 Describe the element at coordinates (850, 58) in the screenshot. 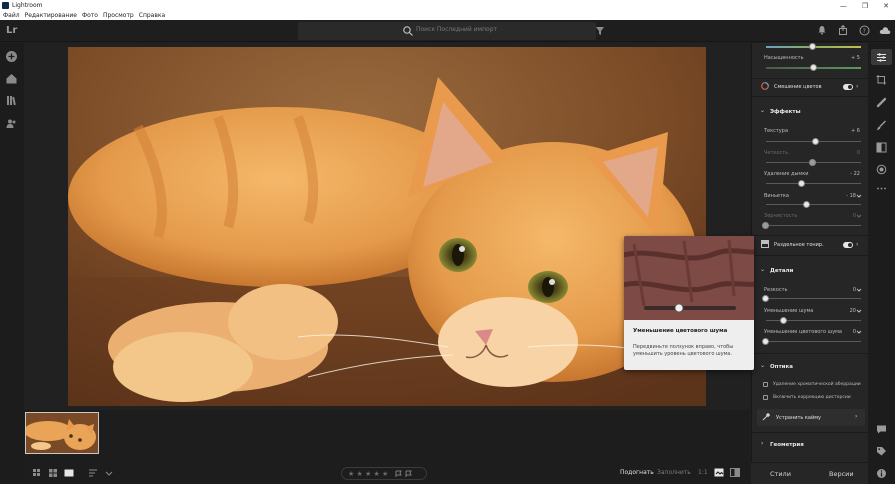

I see `saturation-value: + 5` at that location.